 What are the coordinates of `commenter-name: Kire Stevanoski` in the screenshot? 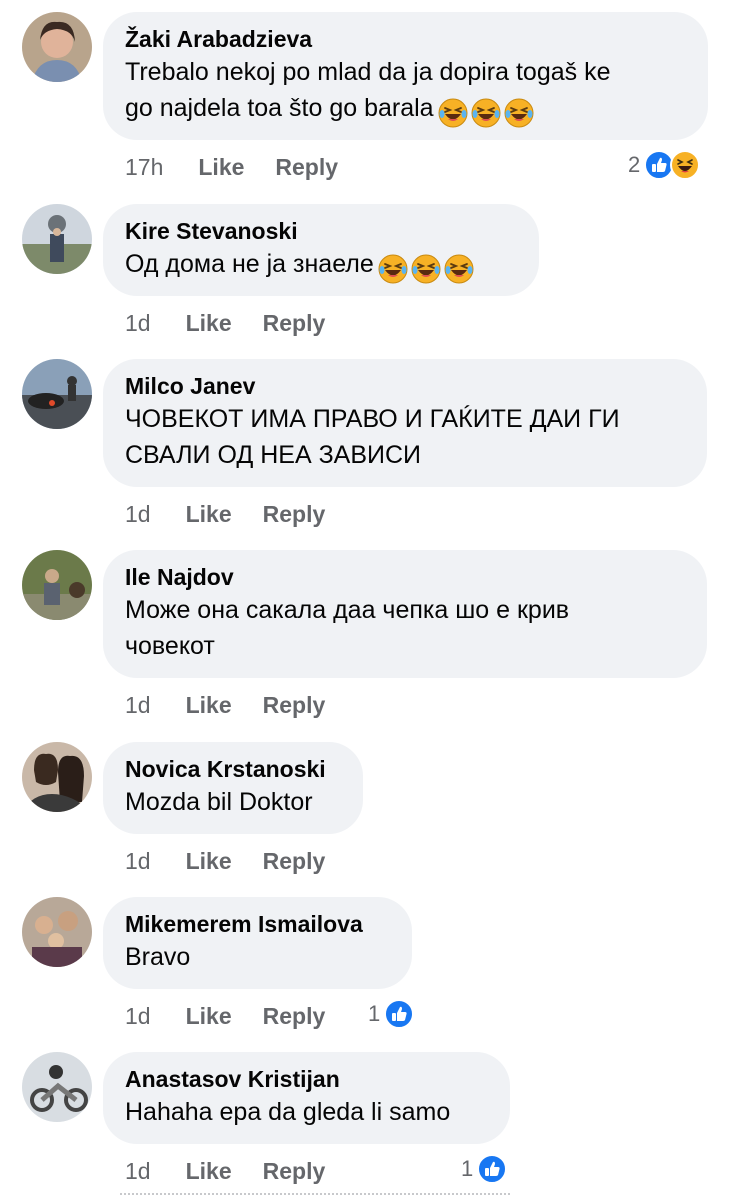 It's located at (321, 231).